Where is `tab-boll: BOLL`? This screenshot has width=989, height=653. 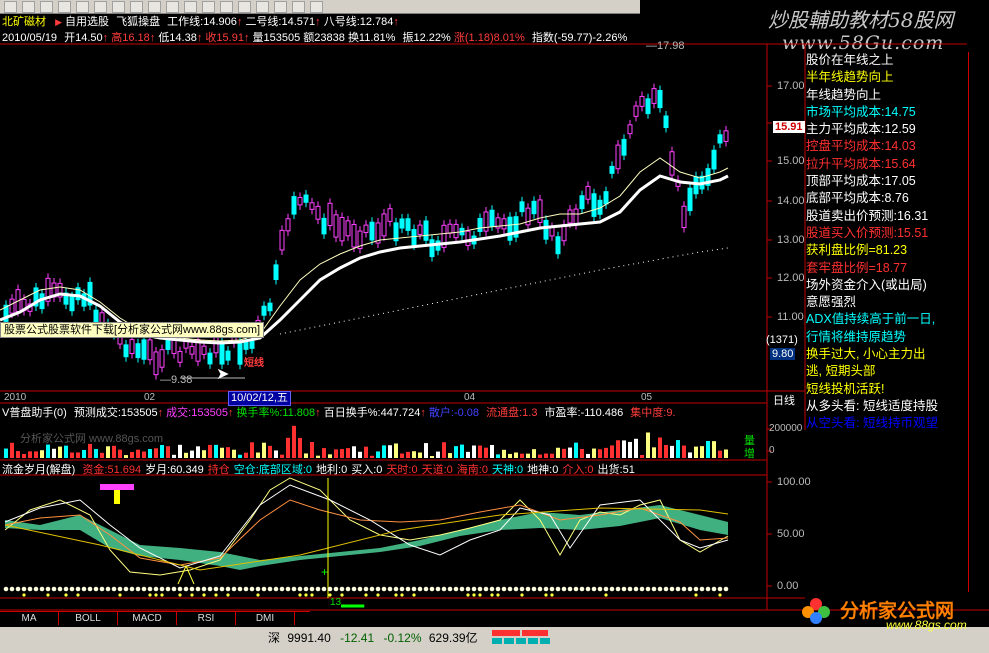
tab-boll: BOLL is located at coordinates (88, 618).